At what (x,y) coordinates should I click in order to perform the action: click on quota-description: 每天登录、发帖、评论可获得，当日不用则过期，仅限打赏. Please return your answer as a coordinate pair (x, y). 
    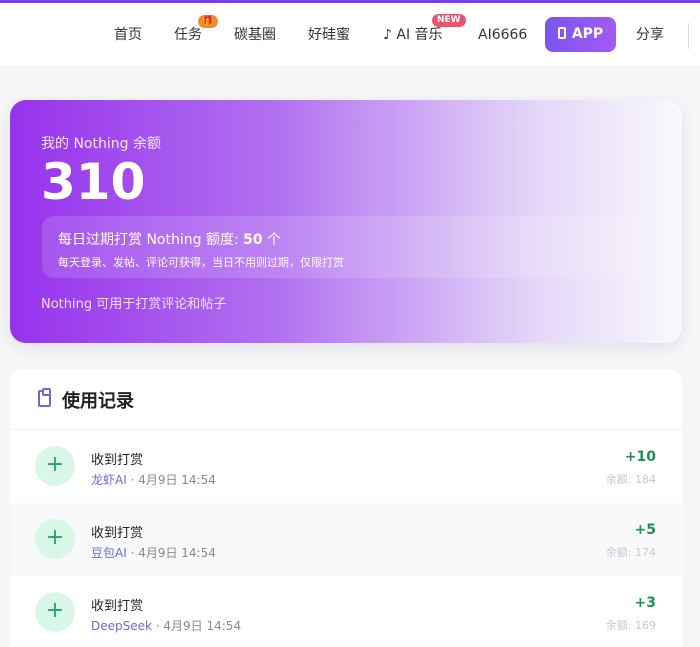
    Looking at the image, I should click on (201, 262).